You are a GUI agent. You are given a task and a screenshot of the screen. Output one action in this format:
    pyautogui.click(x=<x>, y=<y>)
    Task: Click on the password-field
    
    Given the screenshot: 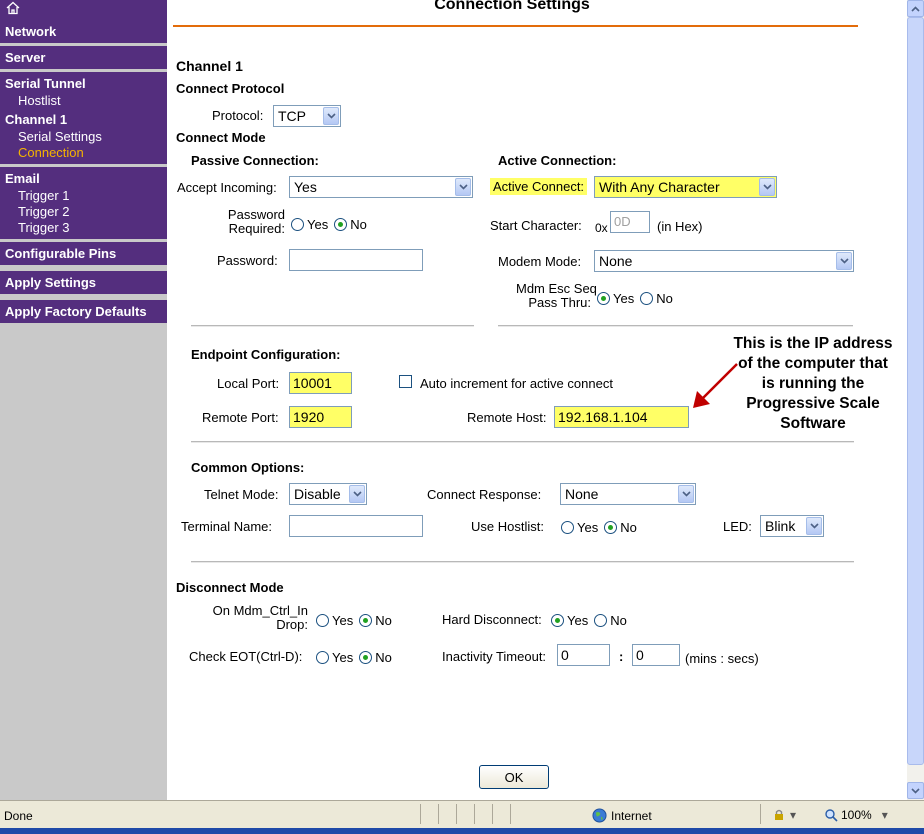 What is the action you would take?
    pyautogui.click(x=356, y=260)
    